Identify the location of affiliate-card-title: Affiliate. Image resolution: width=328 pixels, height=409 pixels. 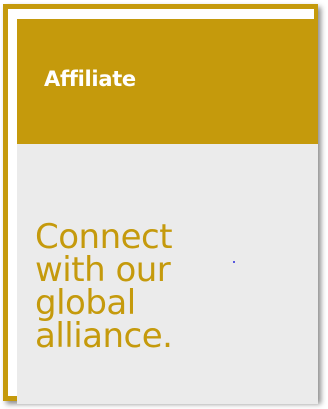
(90, 79).